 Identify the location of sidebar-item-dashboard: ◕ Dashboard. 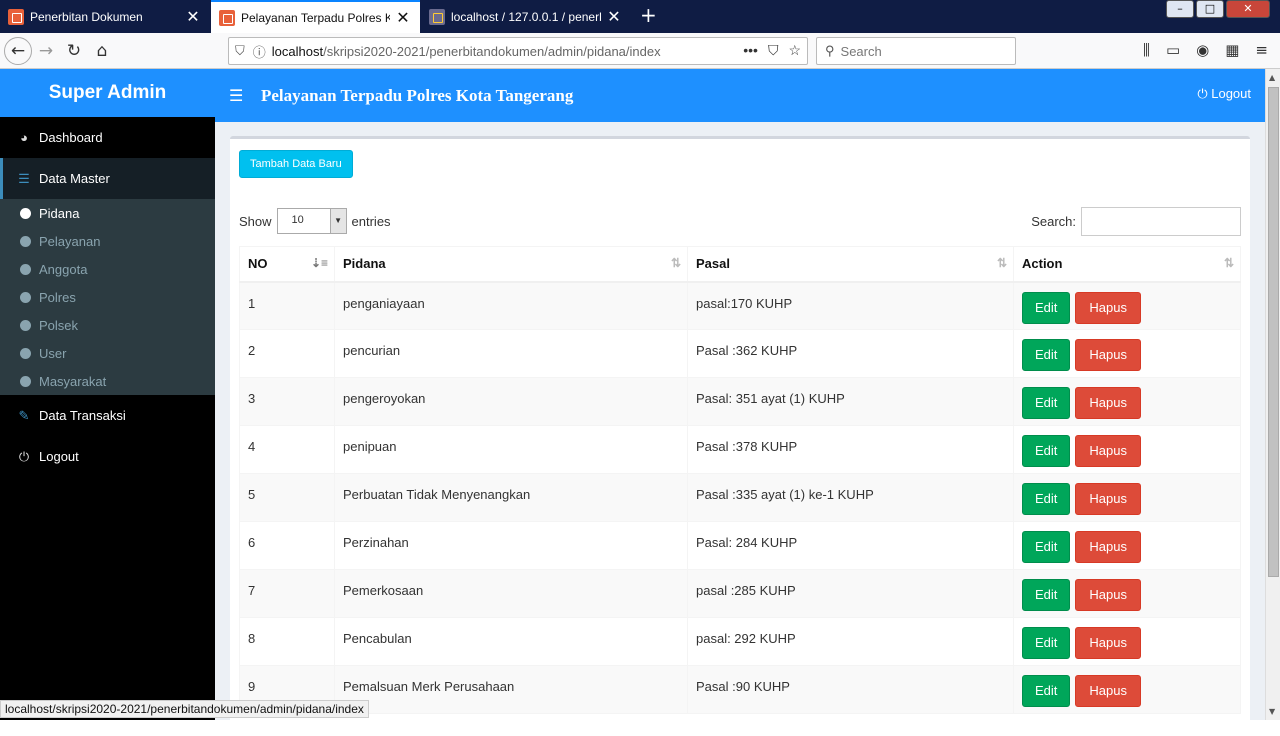
(107, 137).